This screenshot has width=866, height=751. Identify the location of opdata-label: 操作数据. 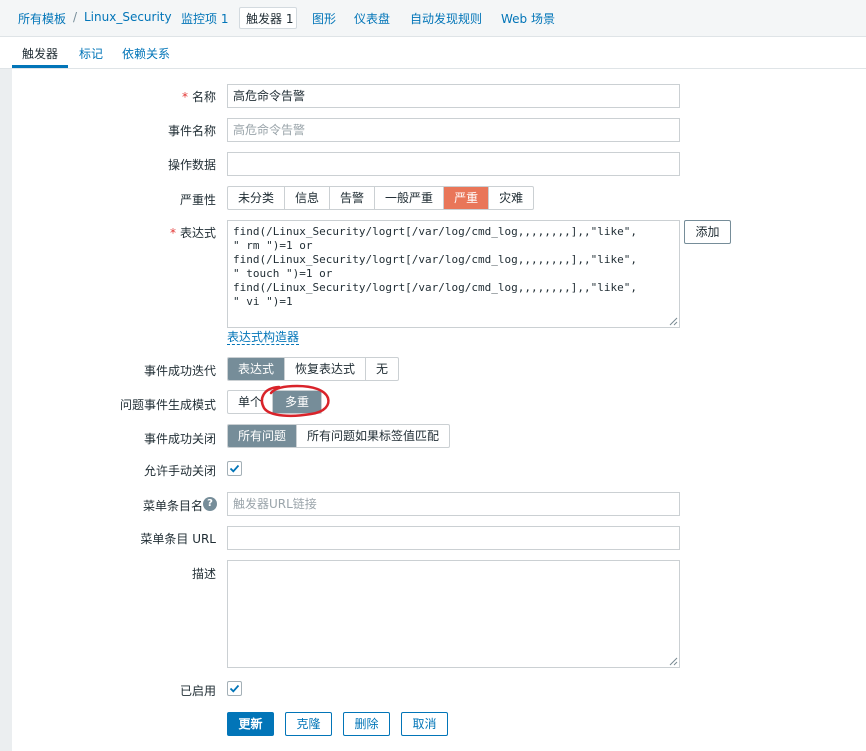
(191, 165).